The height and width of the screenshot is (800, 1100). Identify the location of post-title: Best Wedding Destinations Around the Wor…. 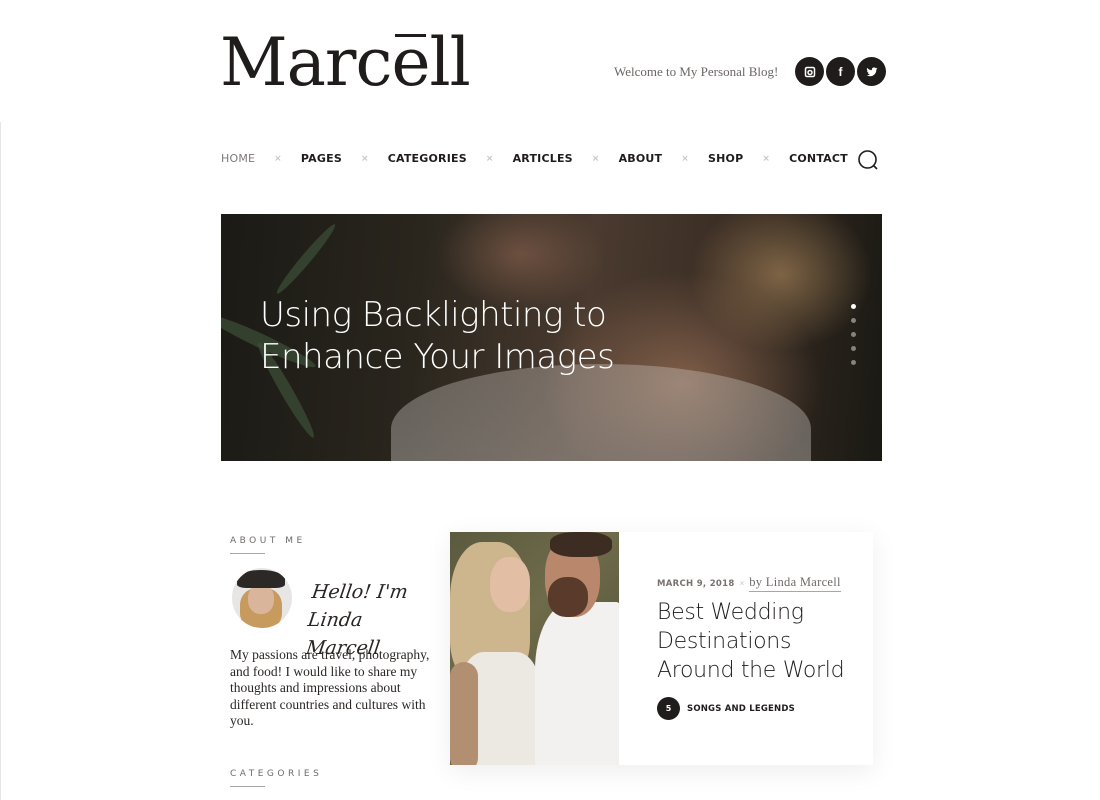
(757, 641).